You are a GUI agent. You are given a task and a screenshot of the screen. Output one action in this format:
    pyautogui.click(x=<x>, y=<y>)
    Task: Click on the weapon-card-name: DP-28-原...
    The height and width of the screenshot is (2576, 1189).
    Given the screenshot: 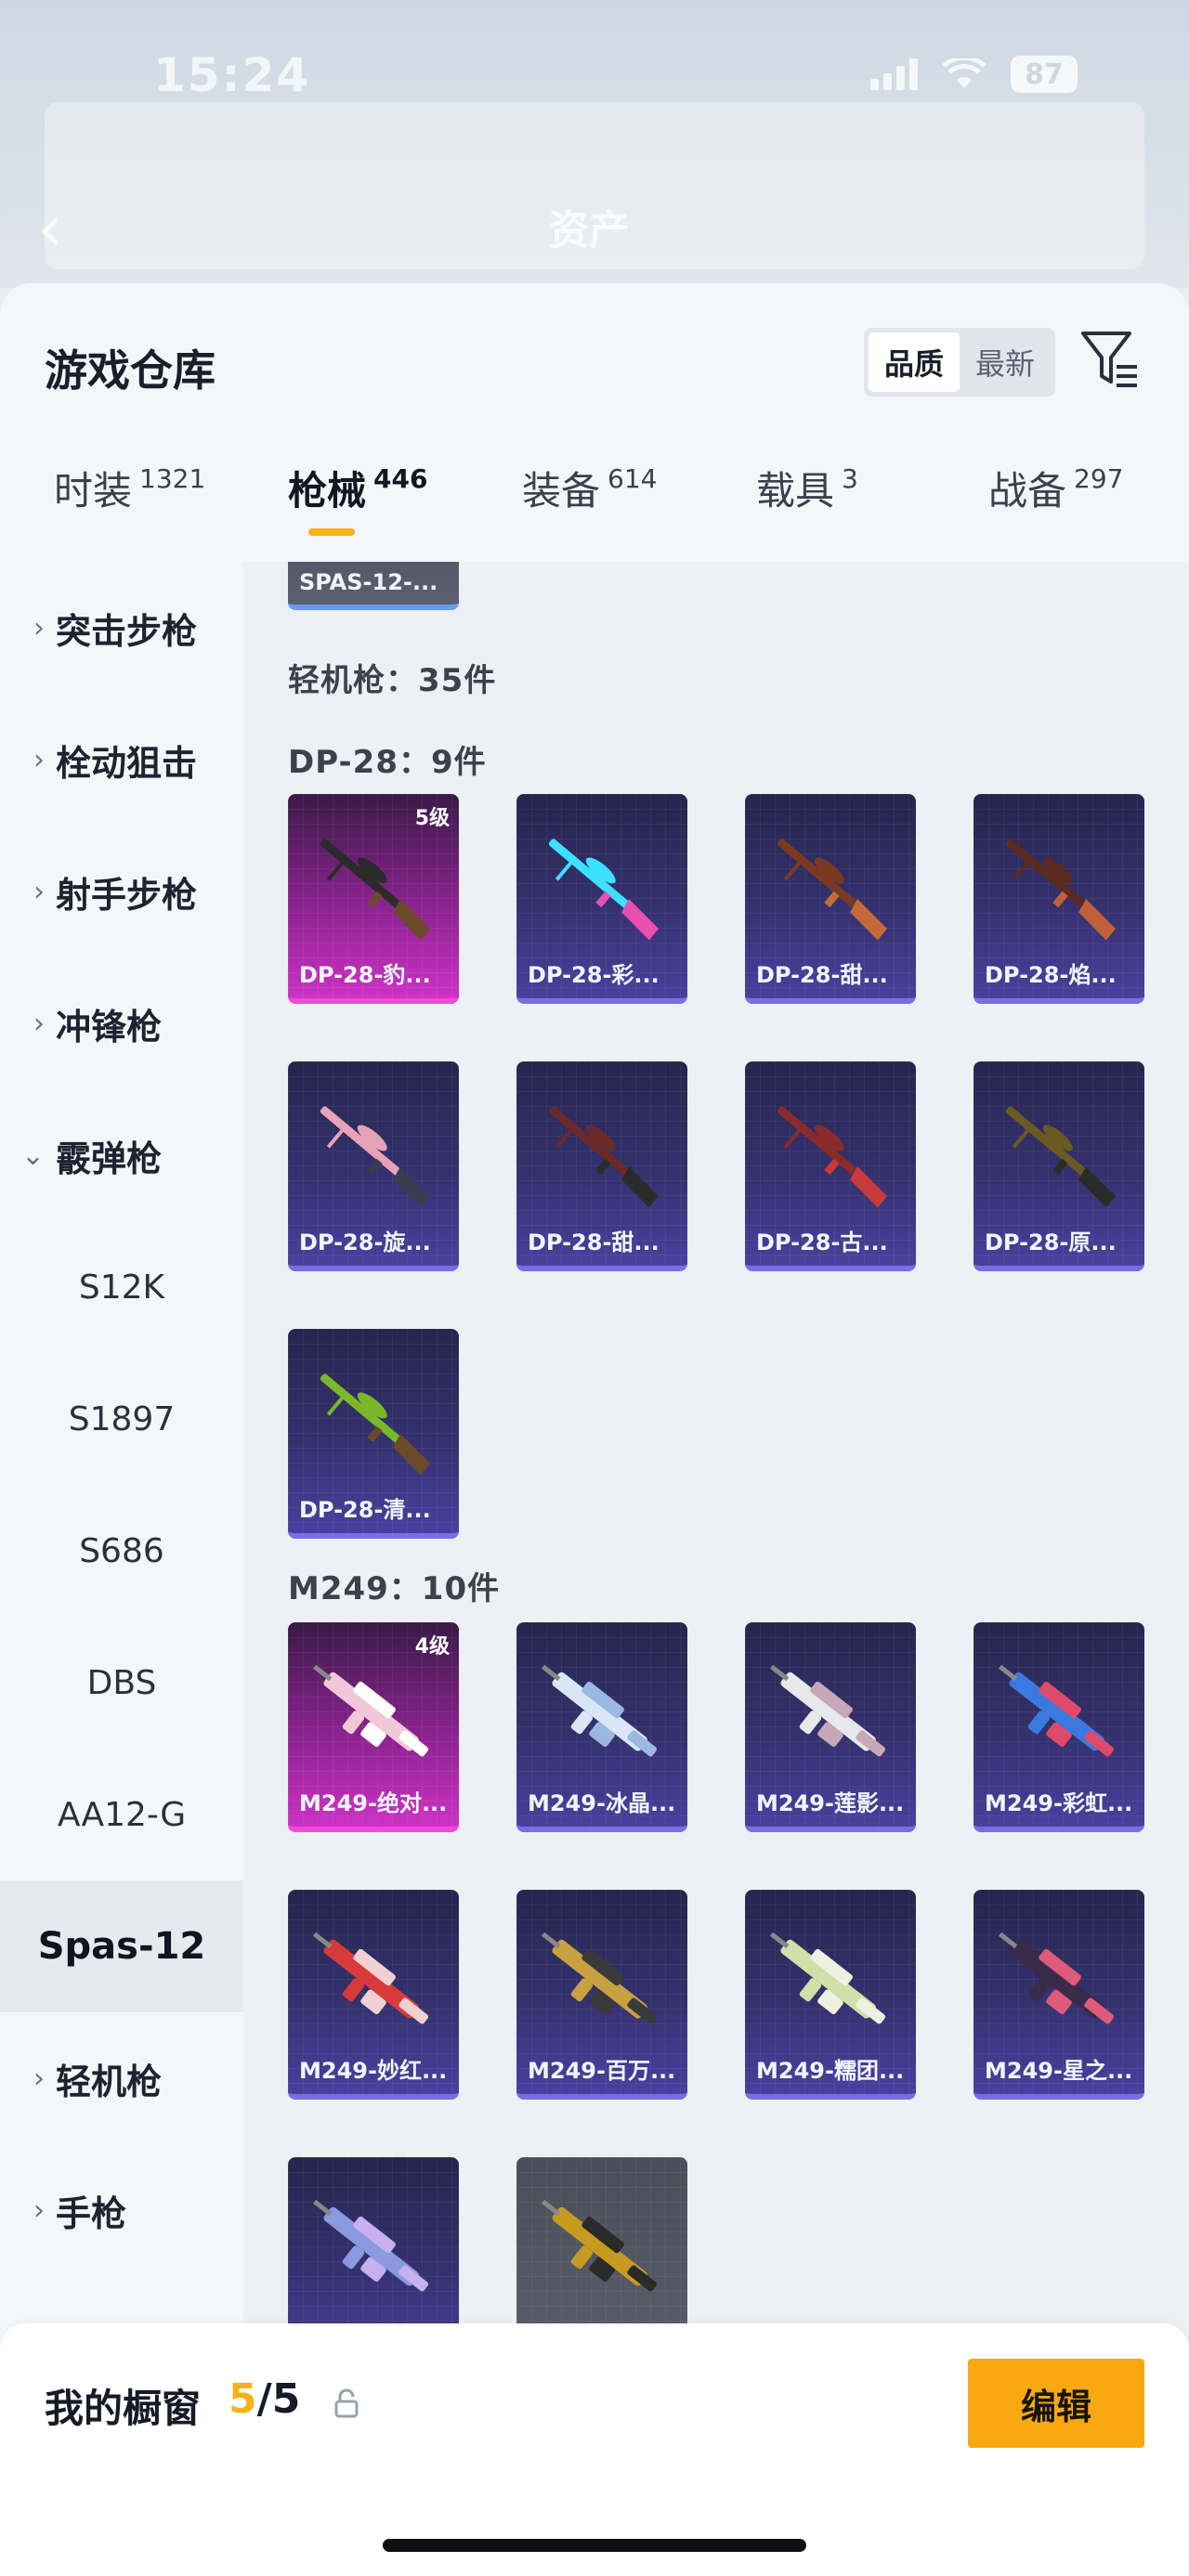 What is the action you would take?
    pyautogui.click(x=1051, y=1242)
    